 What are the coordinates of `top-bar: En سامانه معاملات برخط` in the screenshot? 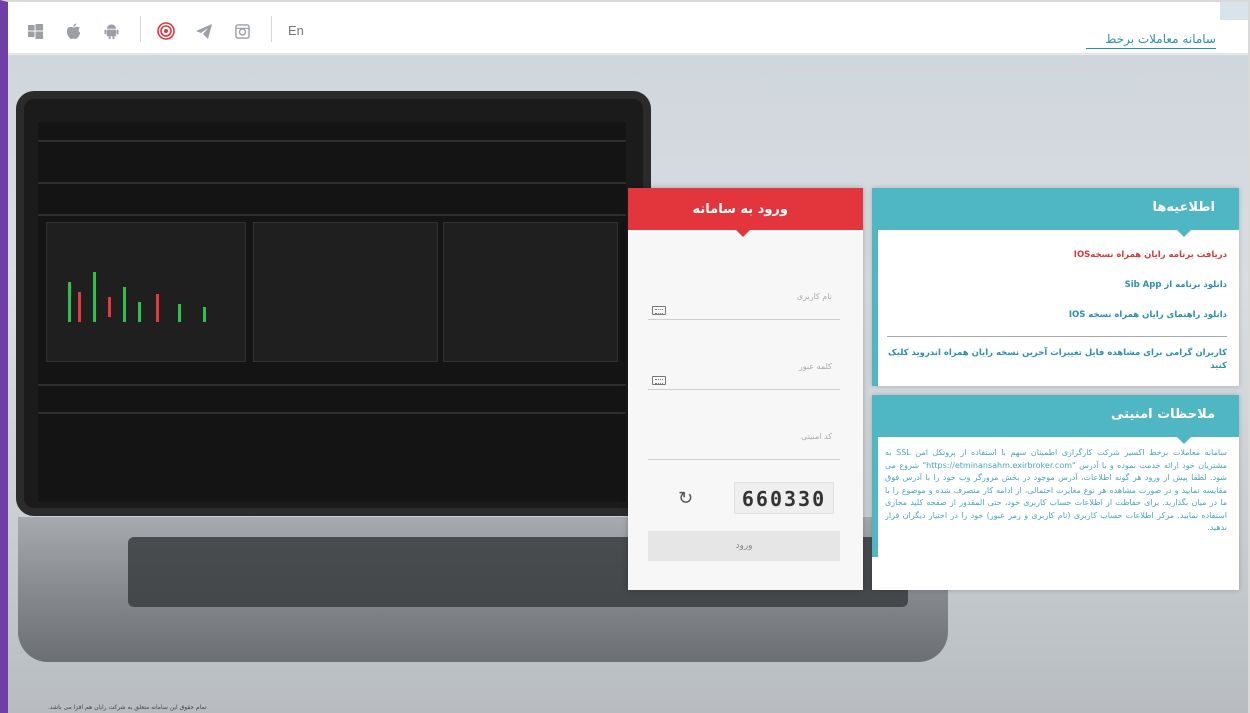 It's located at (628, 28).